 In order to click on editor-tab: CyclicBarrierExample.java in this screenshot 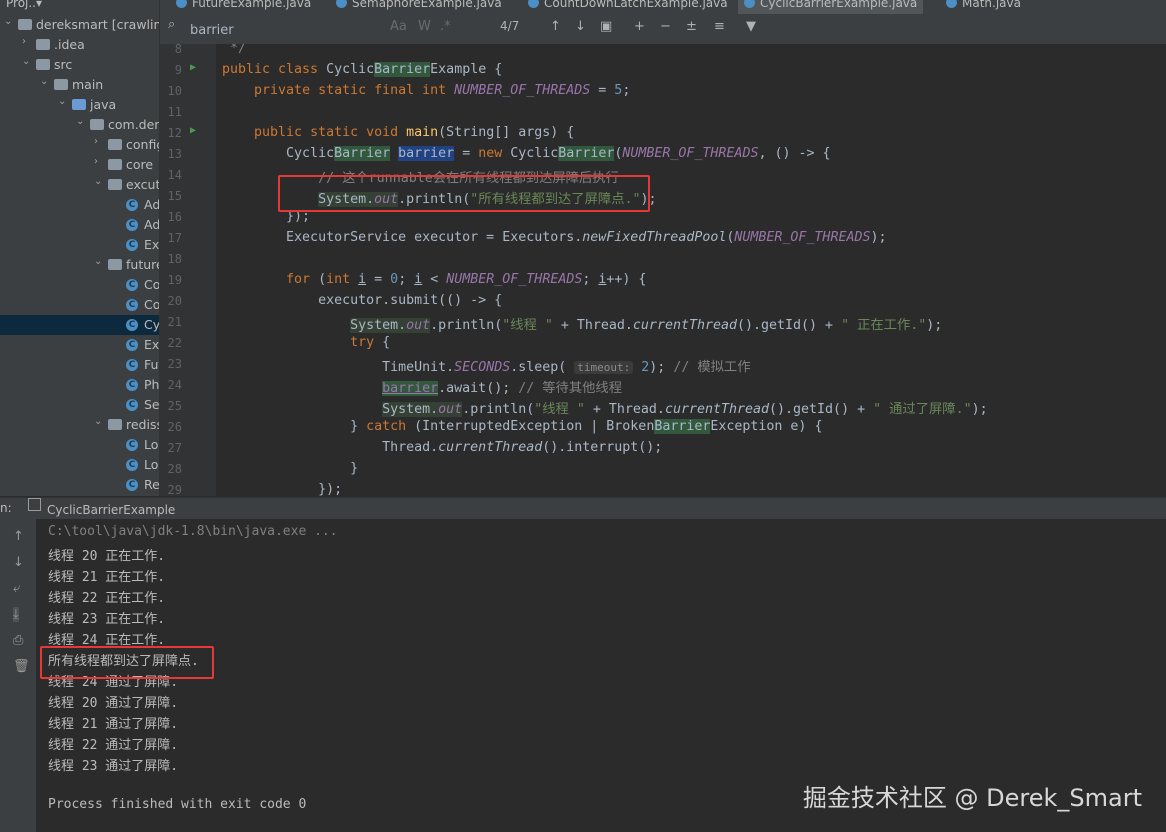, I will do `click(831, 7)`.